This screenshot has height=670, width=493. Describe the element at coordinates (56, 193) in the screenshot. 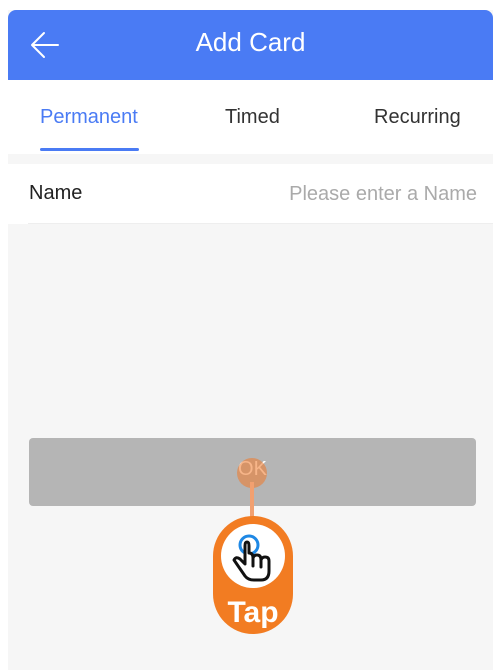

I see `name-label: Name` at that location.